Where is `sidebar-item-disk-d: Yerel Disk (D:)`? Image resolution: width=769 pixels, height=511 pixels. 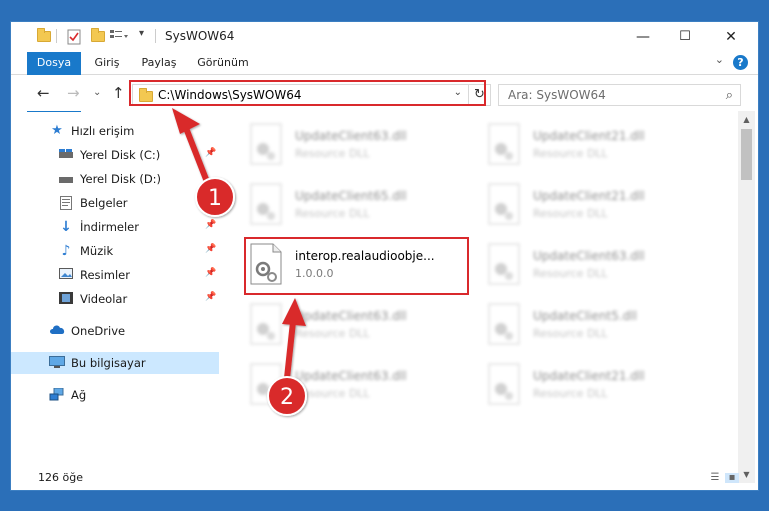 sidebar-item-disk-d: Yerel Disk (D:) is located at coordinates (115, 179).